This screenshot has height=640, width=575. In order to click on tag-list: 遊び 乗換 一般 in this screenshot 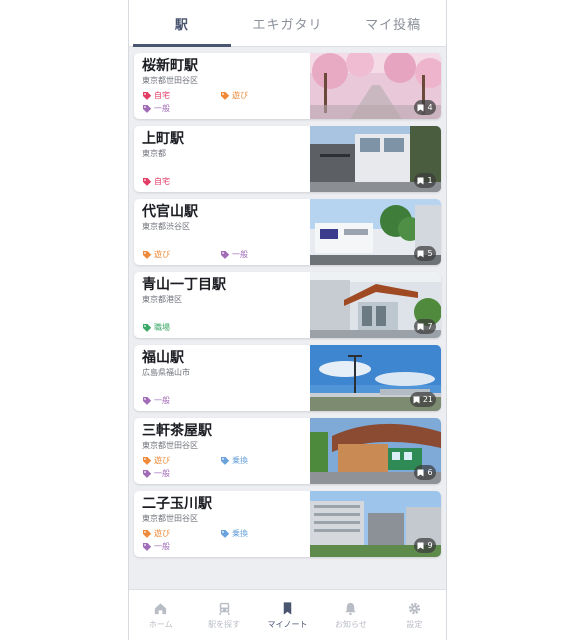, I will do `click(224, 469)`.